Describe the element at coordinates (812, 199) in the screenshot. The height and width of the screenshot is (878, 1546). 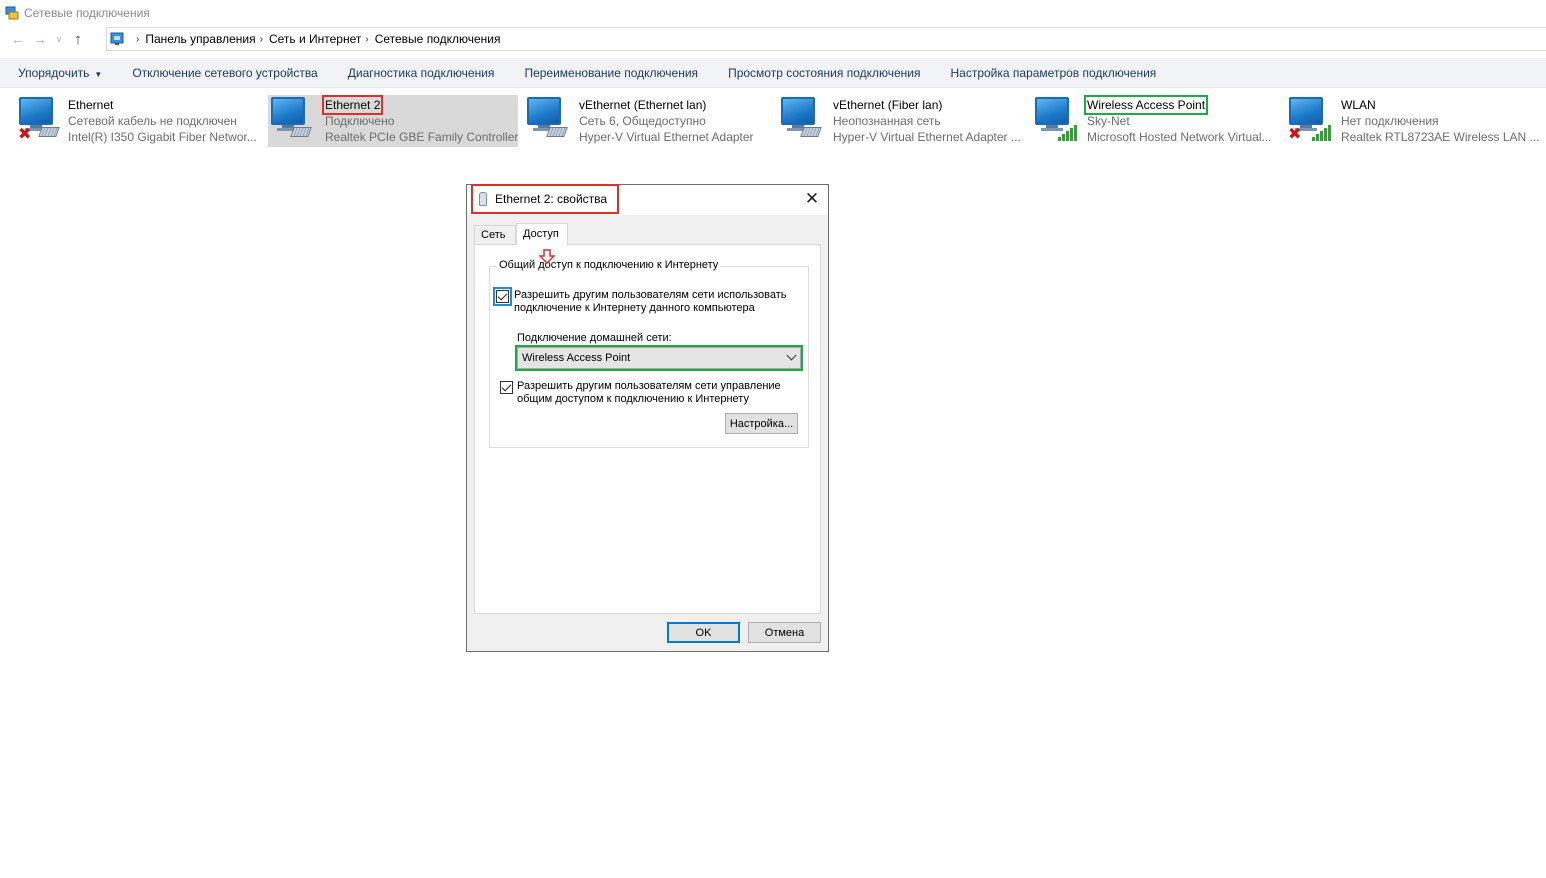
I see `close-icon: ✕` at that location.